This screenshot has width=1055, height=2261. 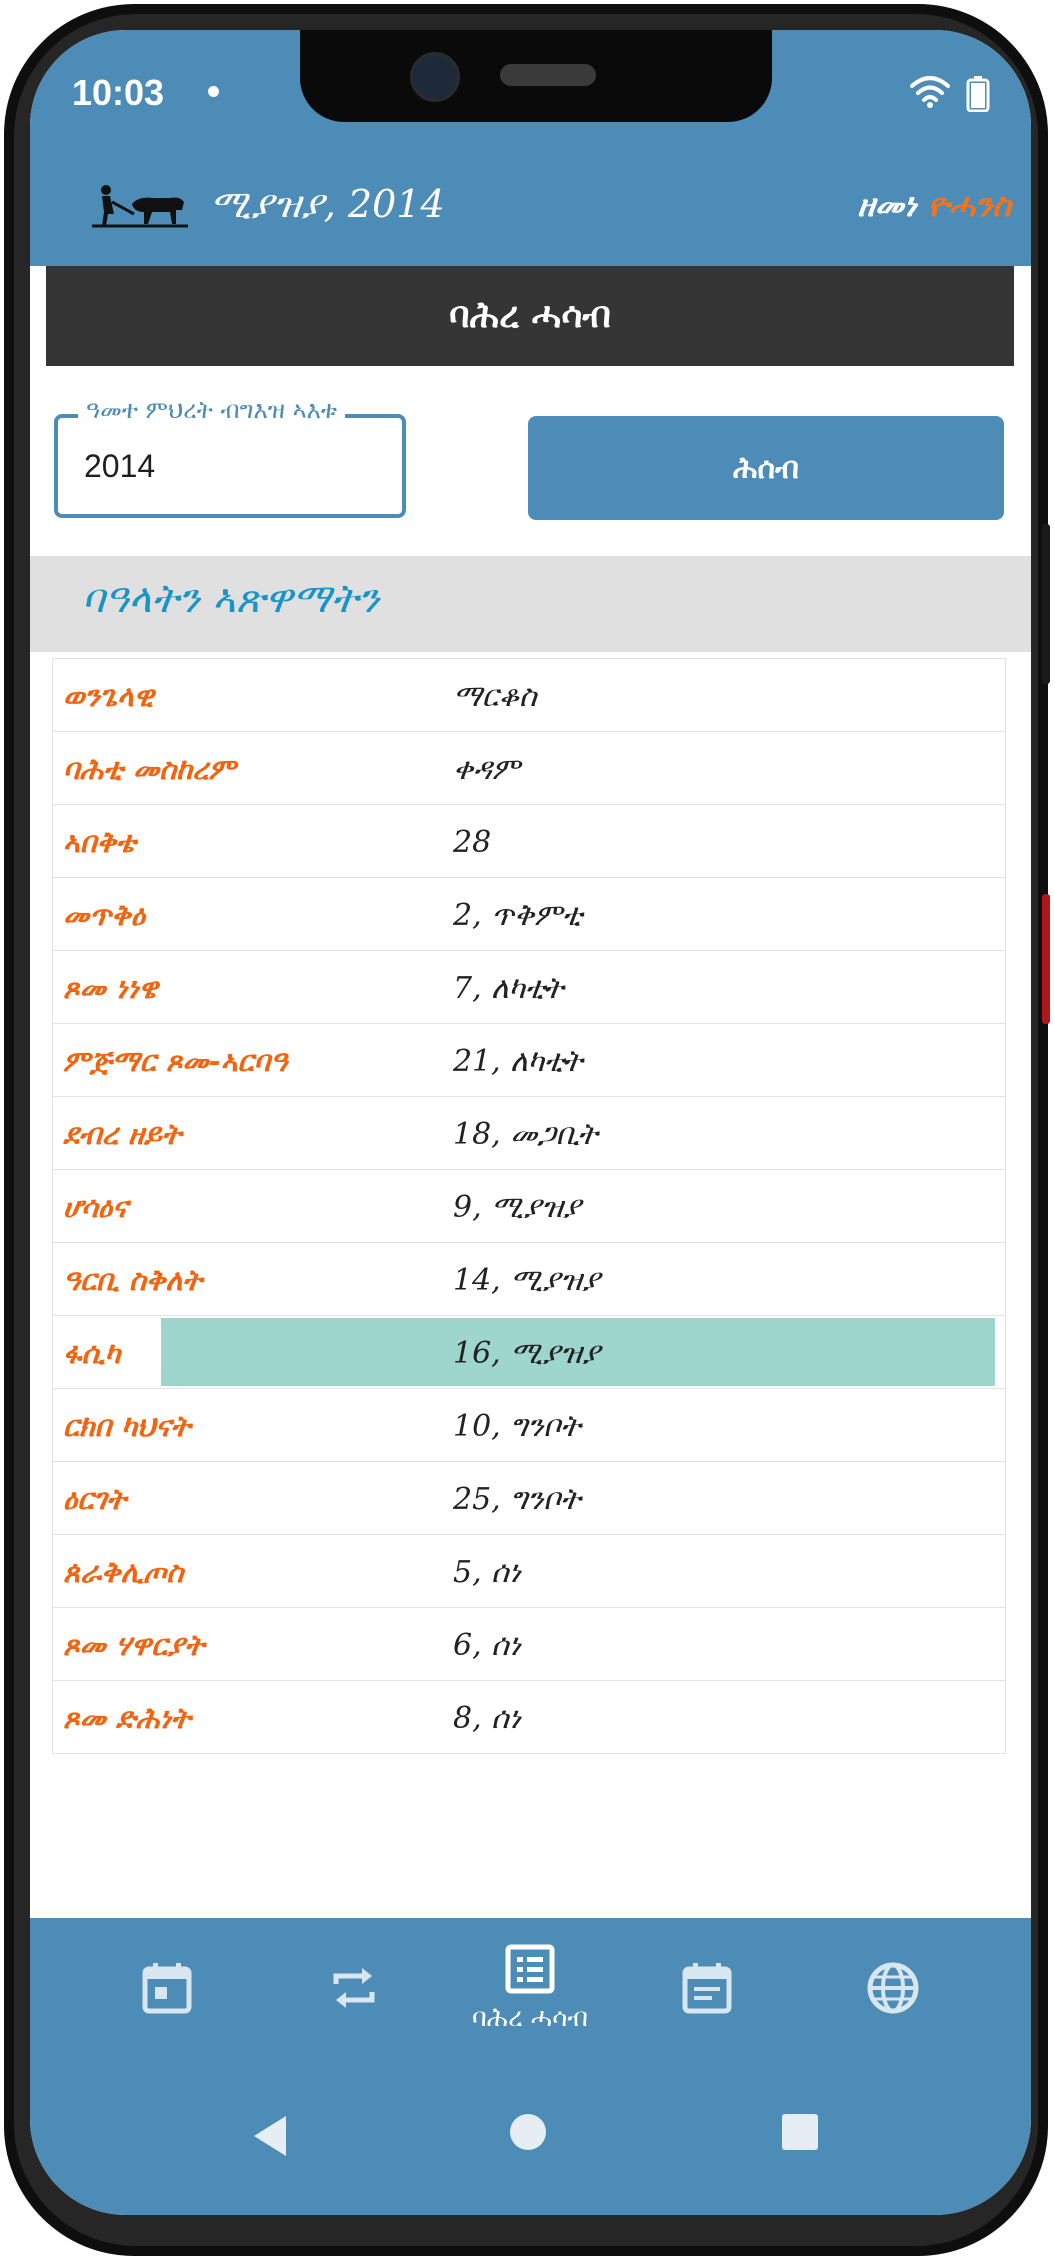 I want to click on calculate-button: ሕሰብ, so click(x=766, y=468).